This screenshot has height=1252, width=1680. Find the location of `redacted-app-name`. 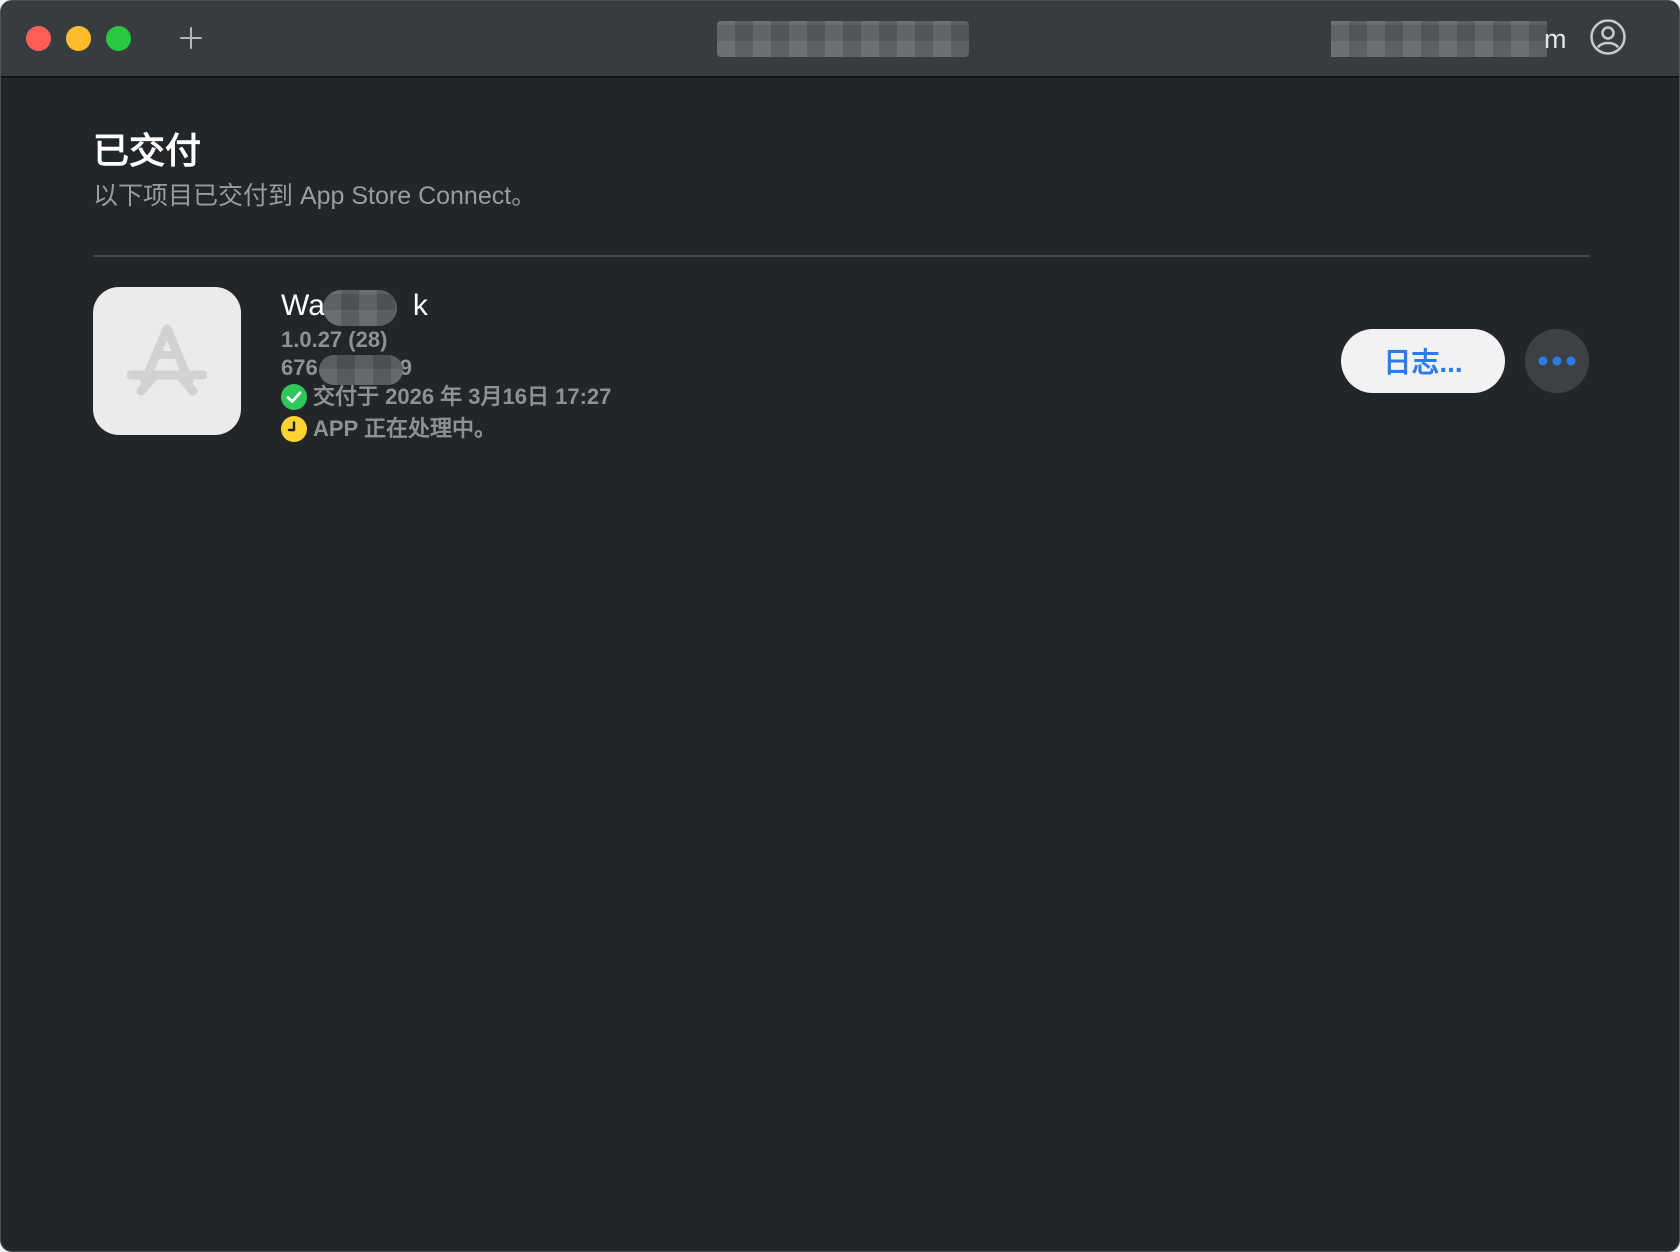

redacted-app-name is located at coordinates (360, 308).